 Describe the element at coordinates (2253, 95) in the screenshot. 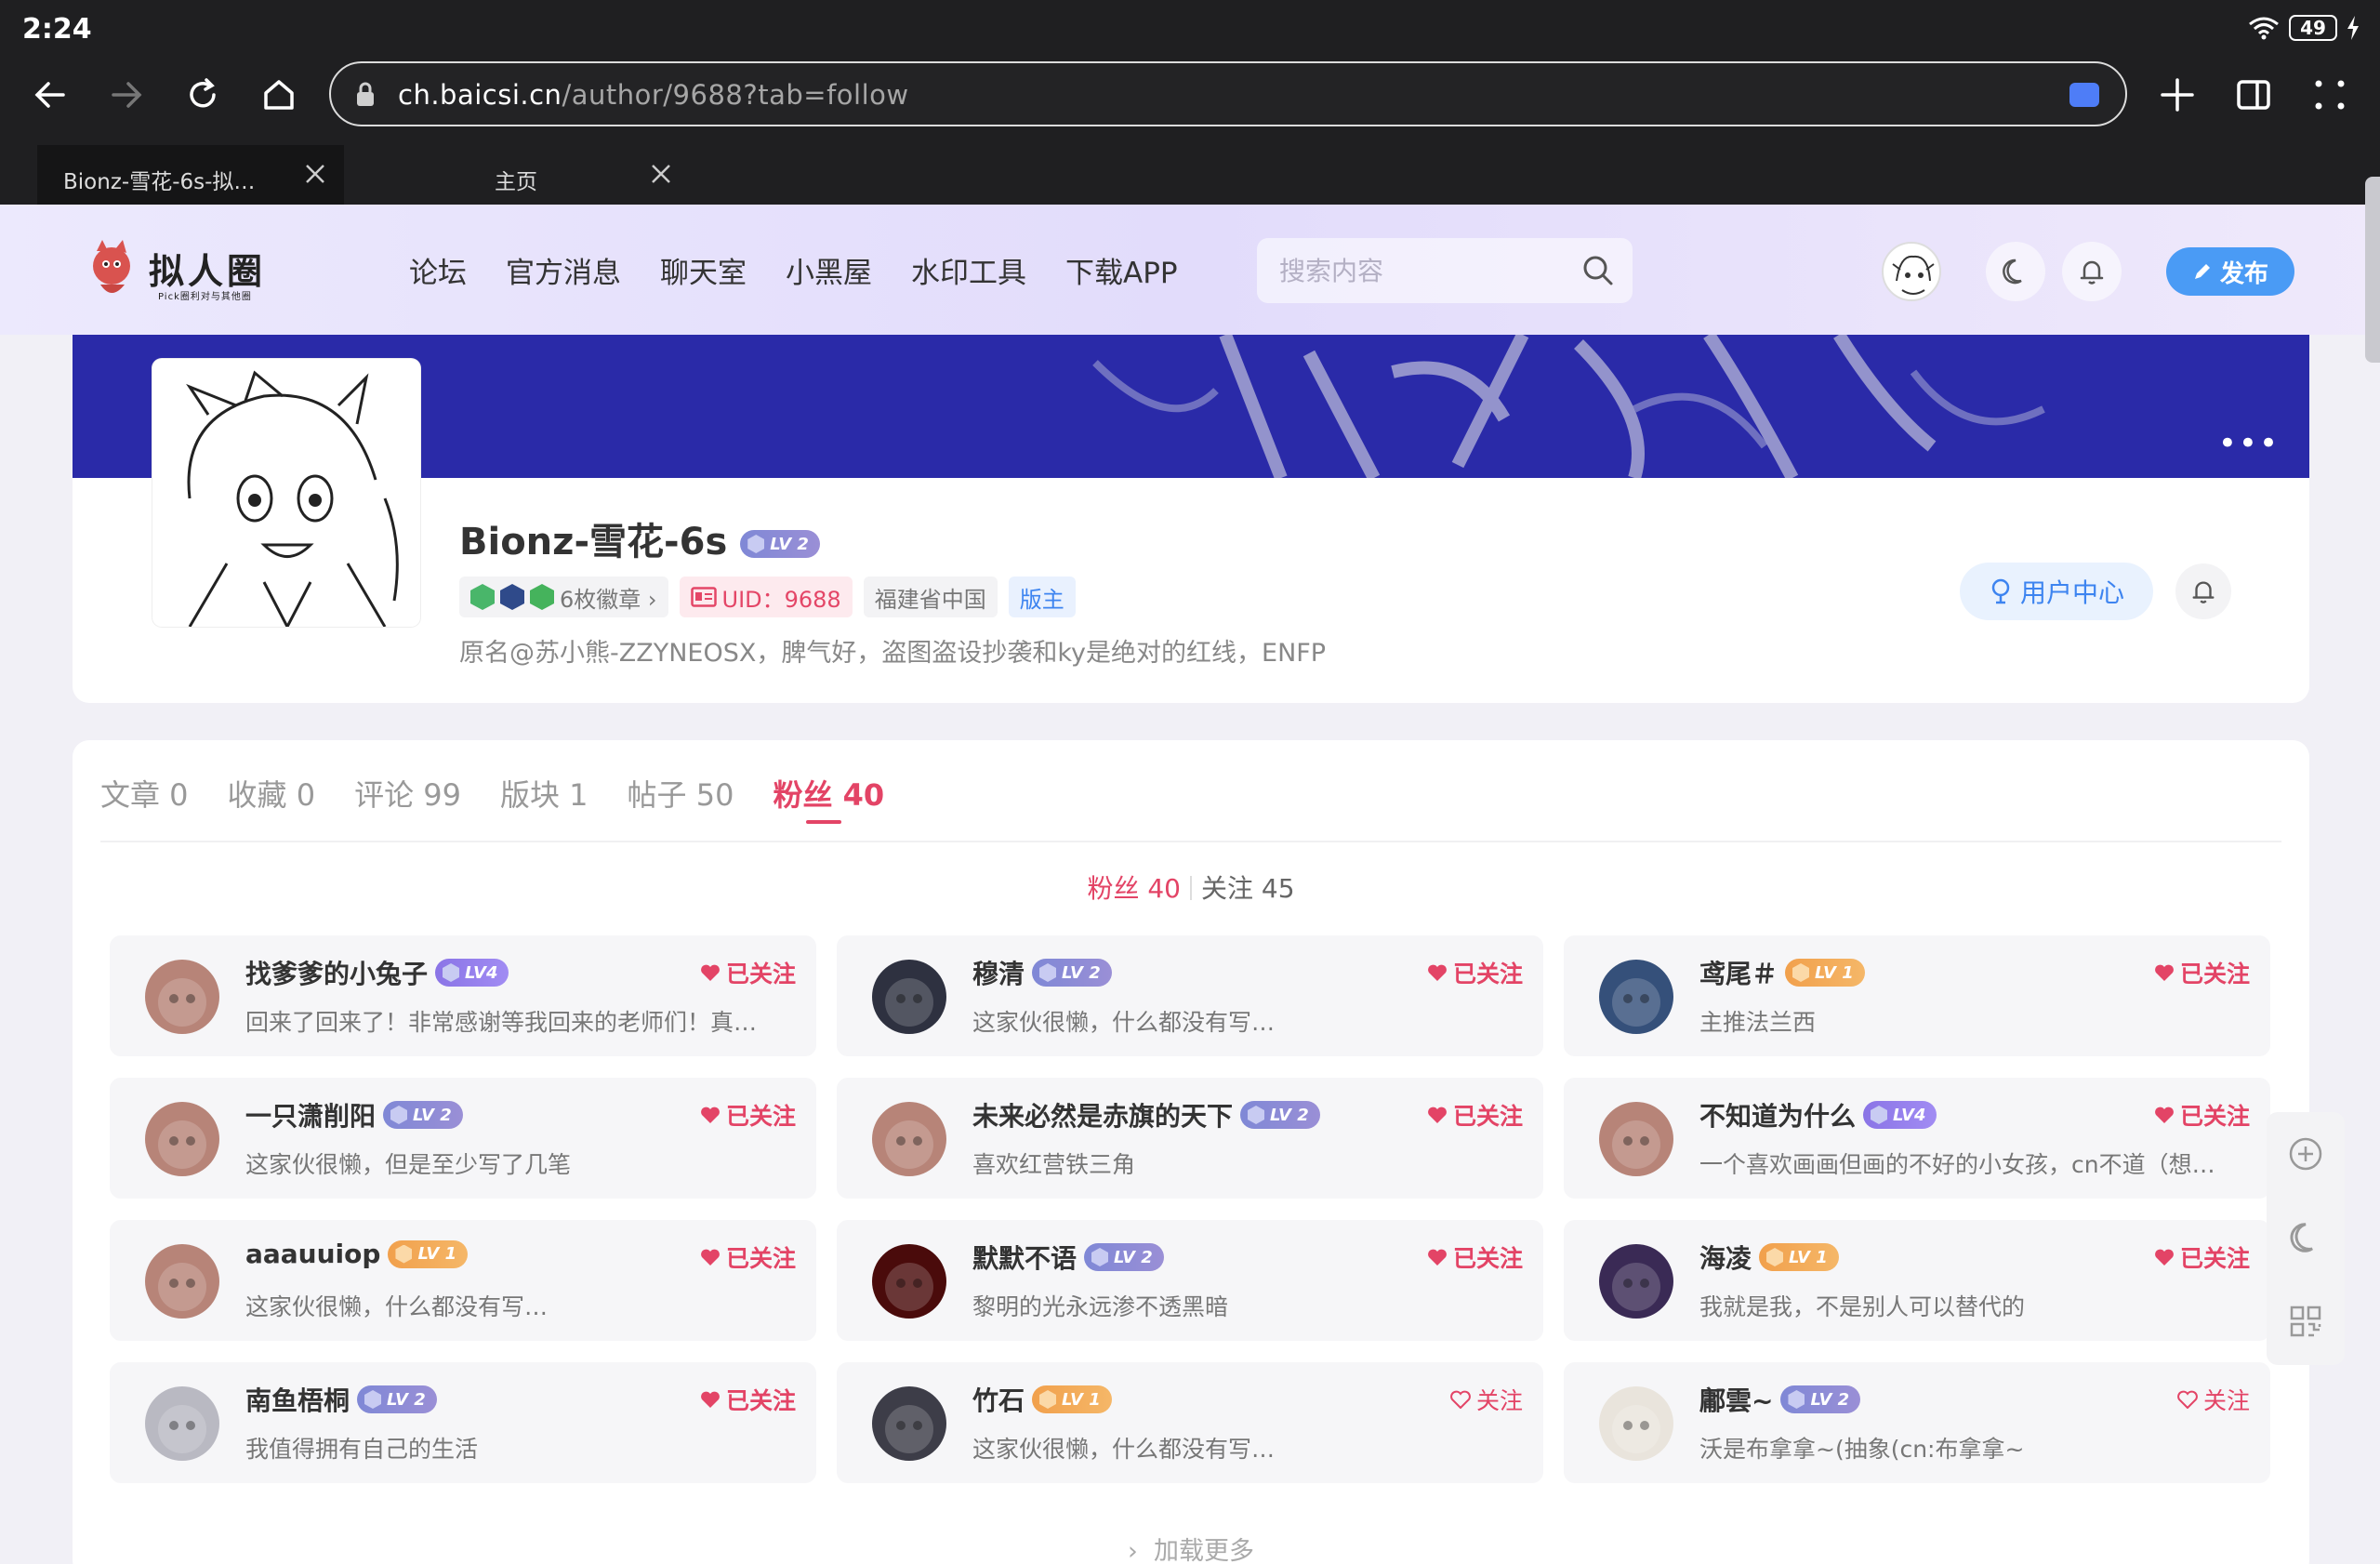

I see `tabs-overview-icon` at that location.